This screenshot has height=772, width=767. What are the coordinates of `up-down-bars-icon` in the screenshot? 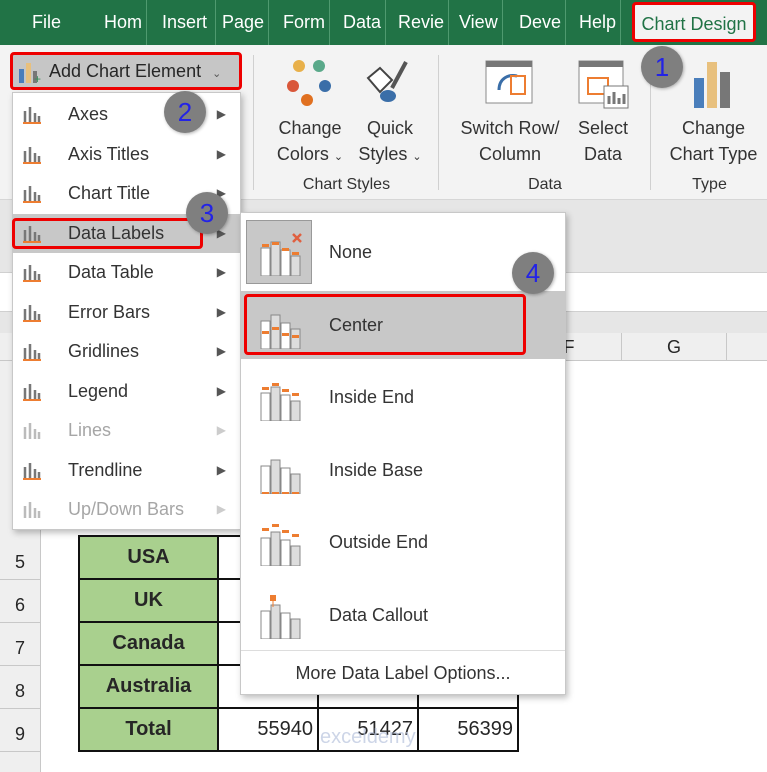 It's located at (32, 510).